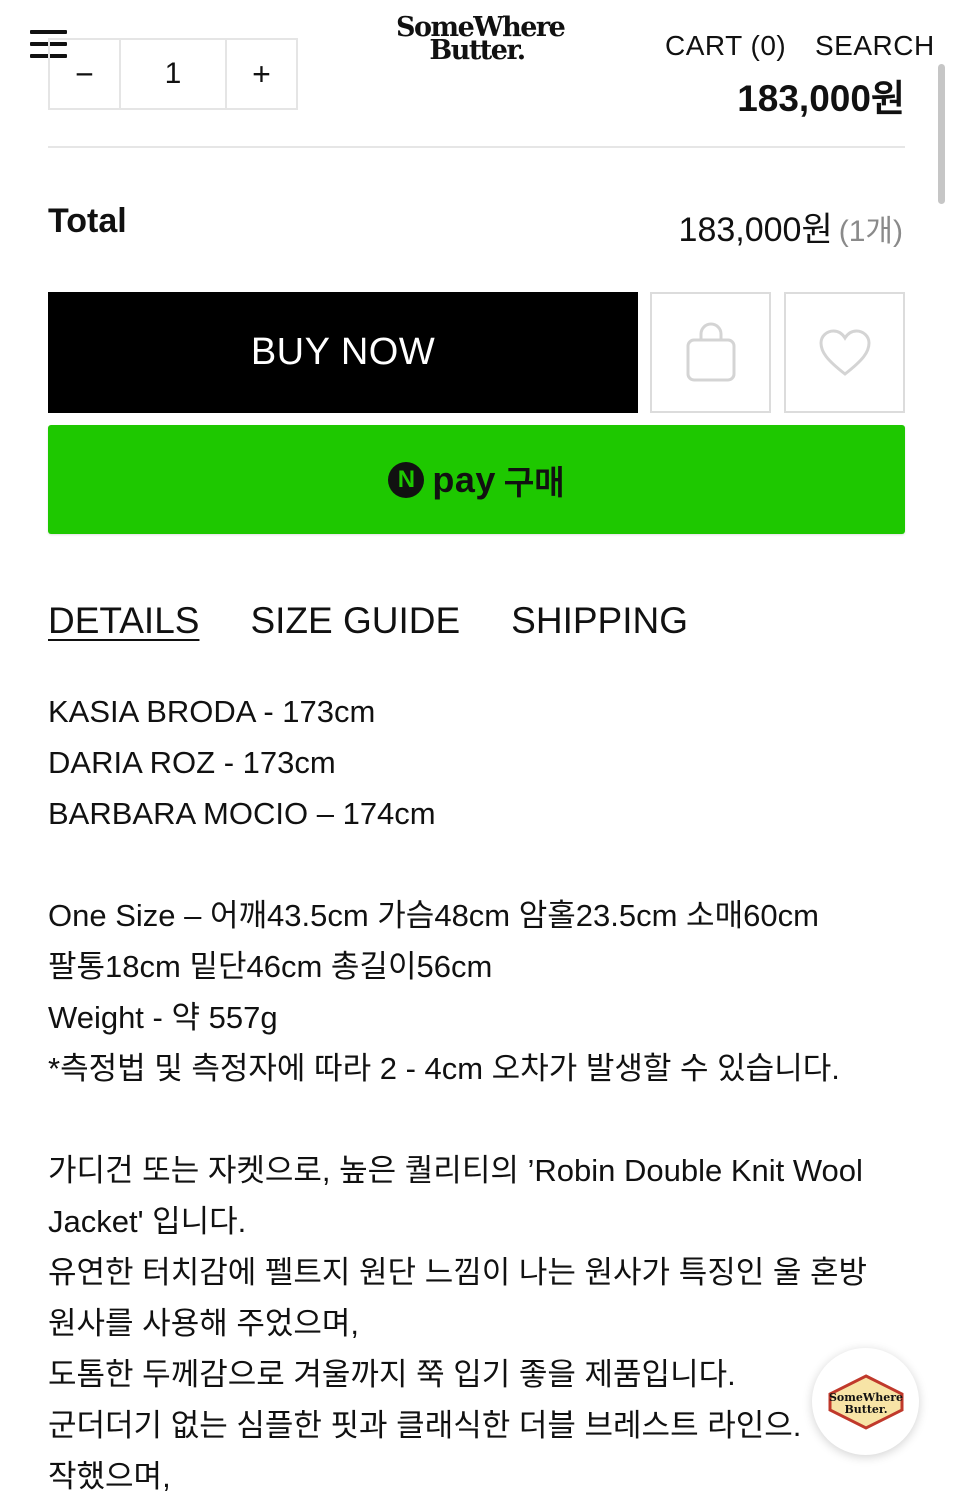  I want to click on naver-pay-button: N pay 구매, so click(476, 479).